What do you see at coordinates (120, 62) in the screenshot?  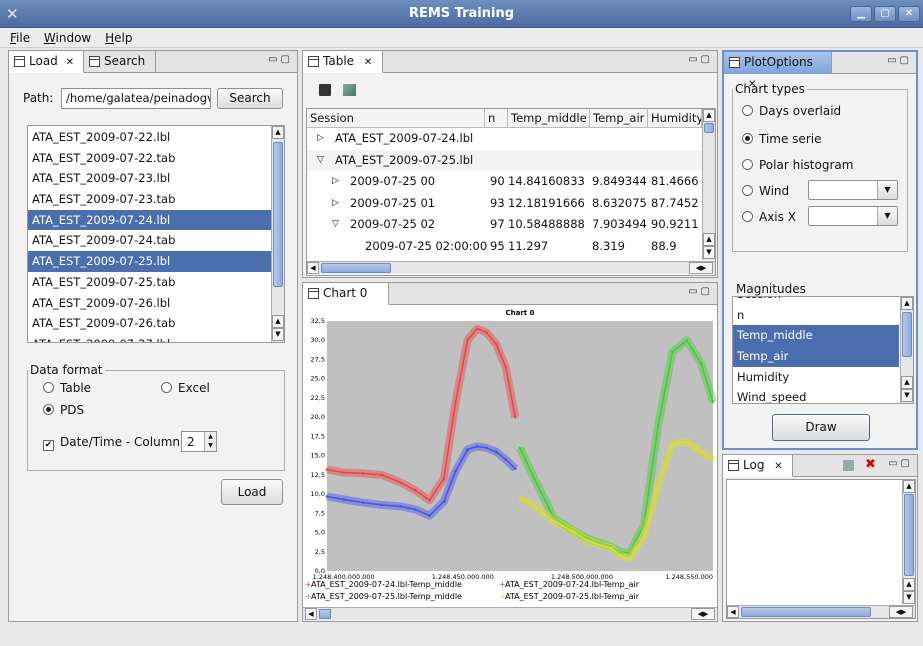 I see `tab-search: Search` at bounding box center [120, 62].